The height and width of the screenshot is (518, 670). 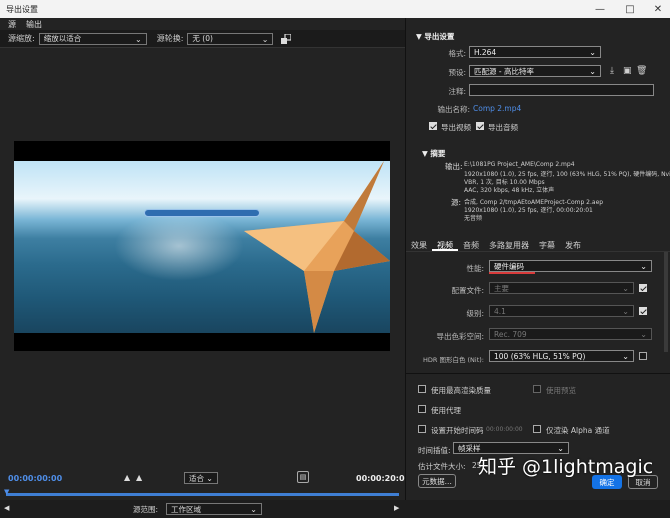 What do you see at coordinates (538, 373) in the screenshot?
I see `divider` at bounding box center [538, 373].